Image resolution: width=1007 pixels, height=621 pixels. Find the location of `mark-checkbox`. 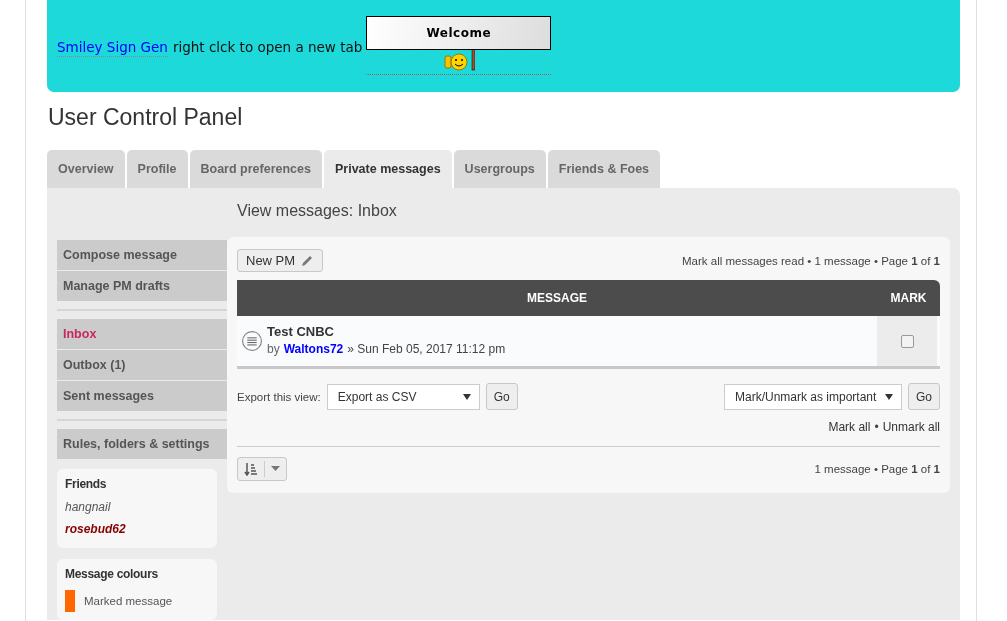

mark-checkbox is located at coordinates (907, 341).